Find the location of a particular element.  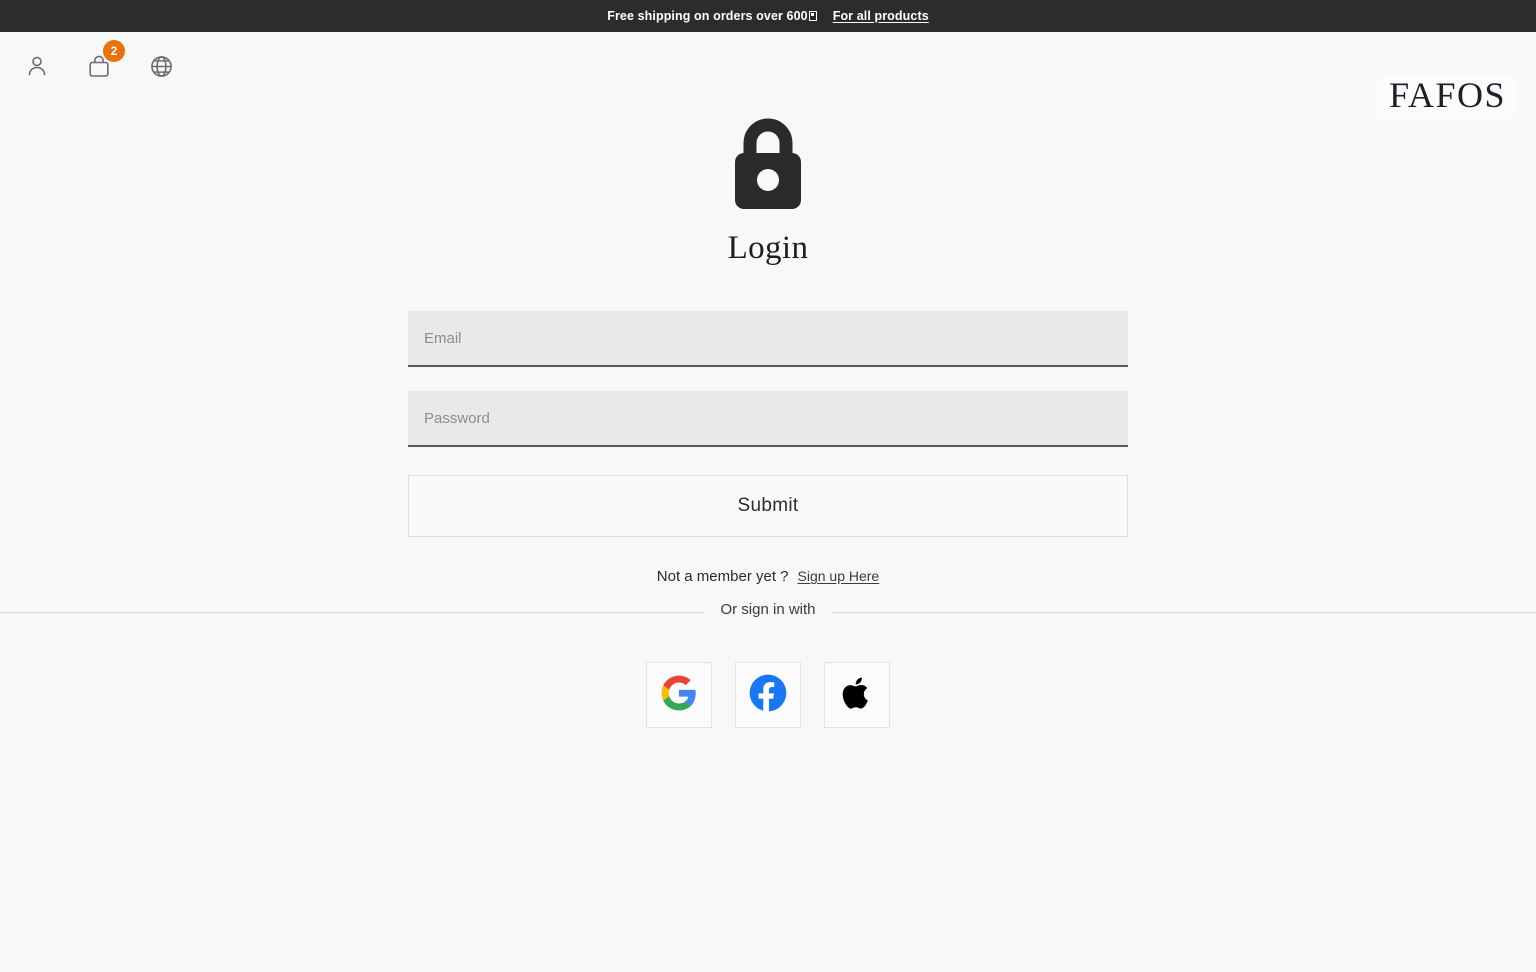

google-icon is located at coordinates (679, 695).